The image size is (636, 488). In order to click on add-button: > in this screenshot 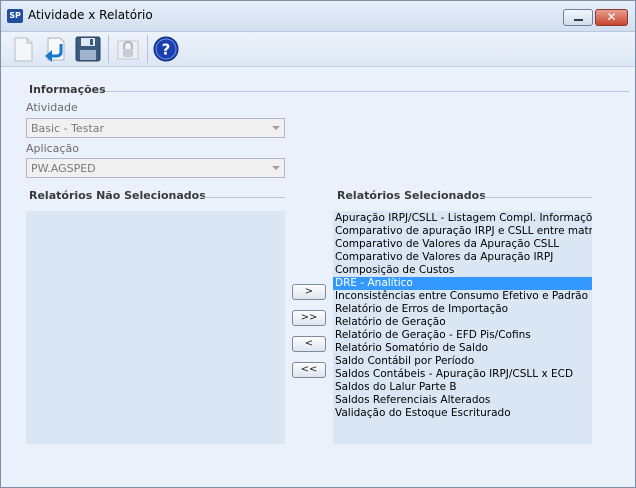, I will do `click(309, 292)`.